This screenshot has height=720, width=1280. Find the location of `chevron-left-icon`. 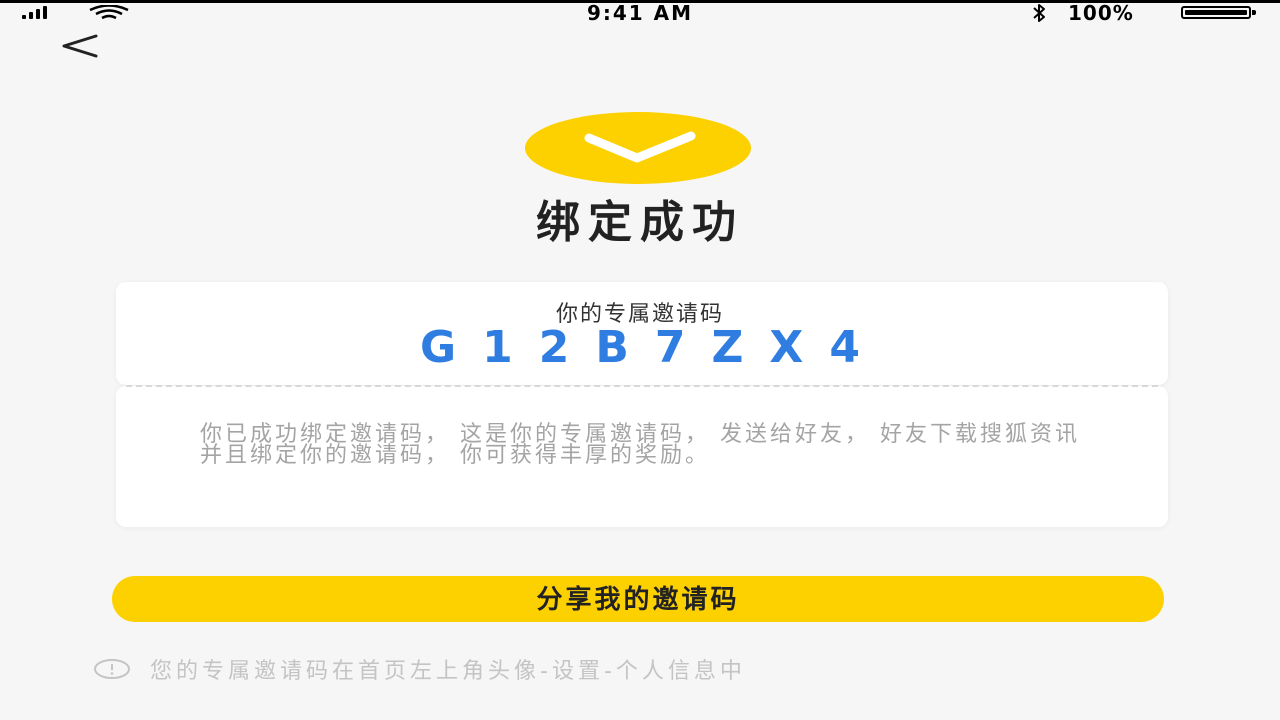

chevron-left-icon is located at coordinates (80, 46).